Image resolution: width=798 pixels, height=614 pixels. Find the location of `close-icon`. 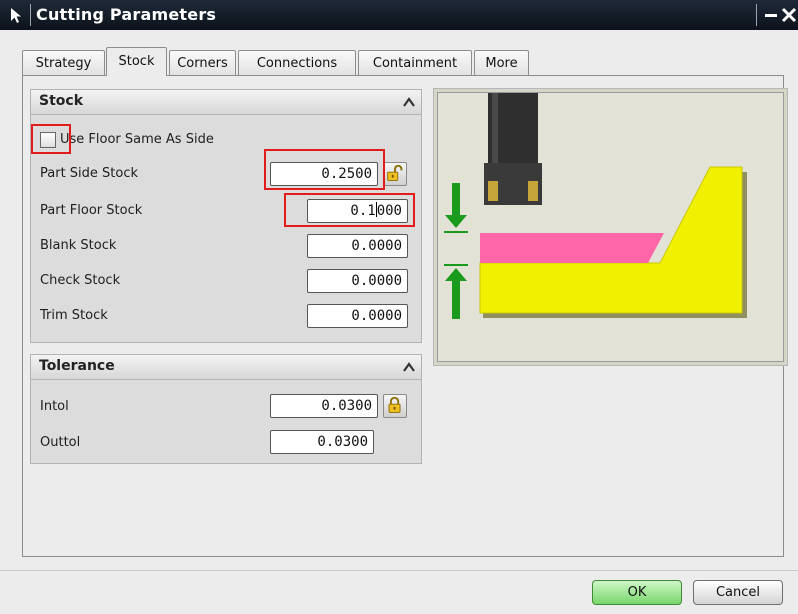

close-icon is located at coordinates (789, 15).